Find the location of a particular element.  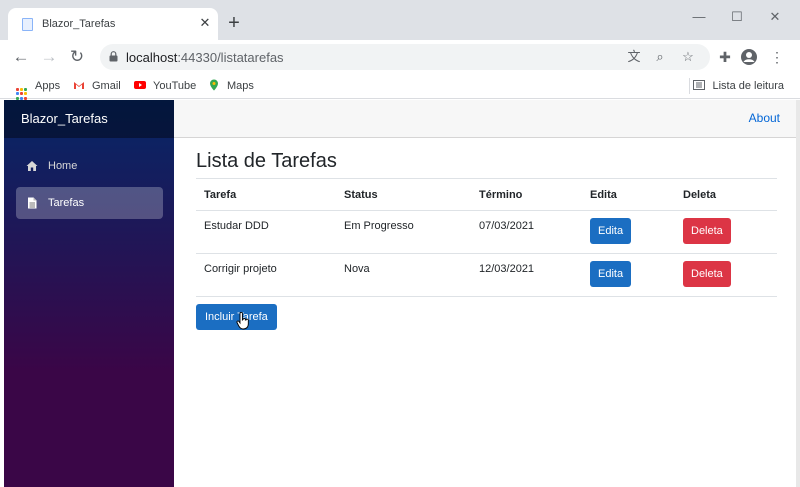

top-row: About is located at coordinates (487, 119).